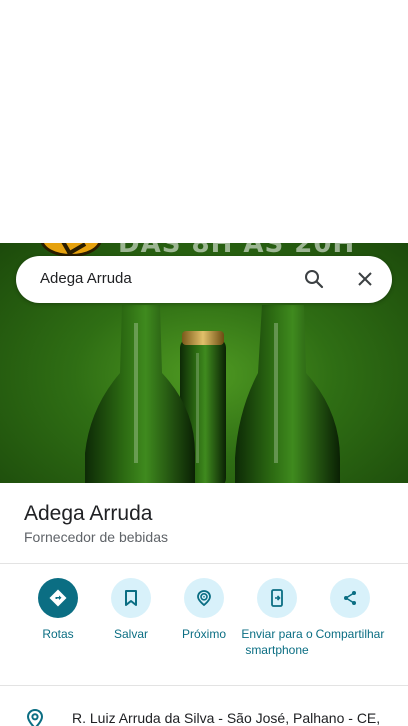 The width and height of the screenshot is (408, 726). What do you see at coordinates (86, 278) in the screenshot?
I see `search-input: Adega Arruda` at bounding box center [86, 278].